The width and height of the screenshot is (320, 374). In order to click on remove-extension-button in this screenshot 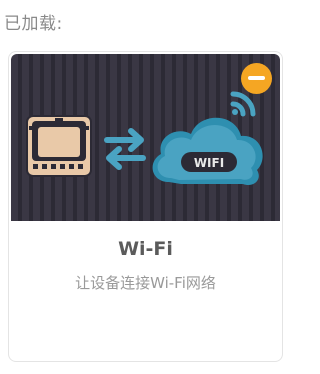, I will do `click(256, 78)`.